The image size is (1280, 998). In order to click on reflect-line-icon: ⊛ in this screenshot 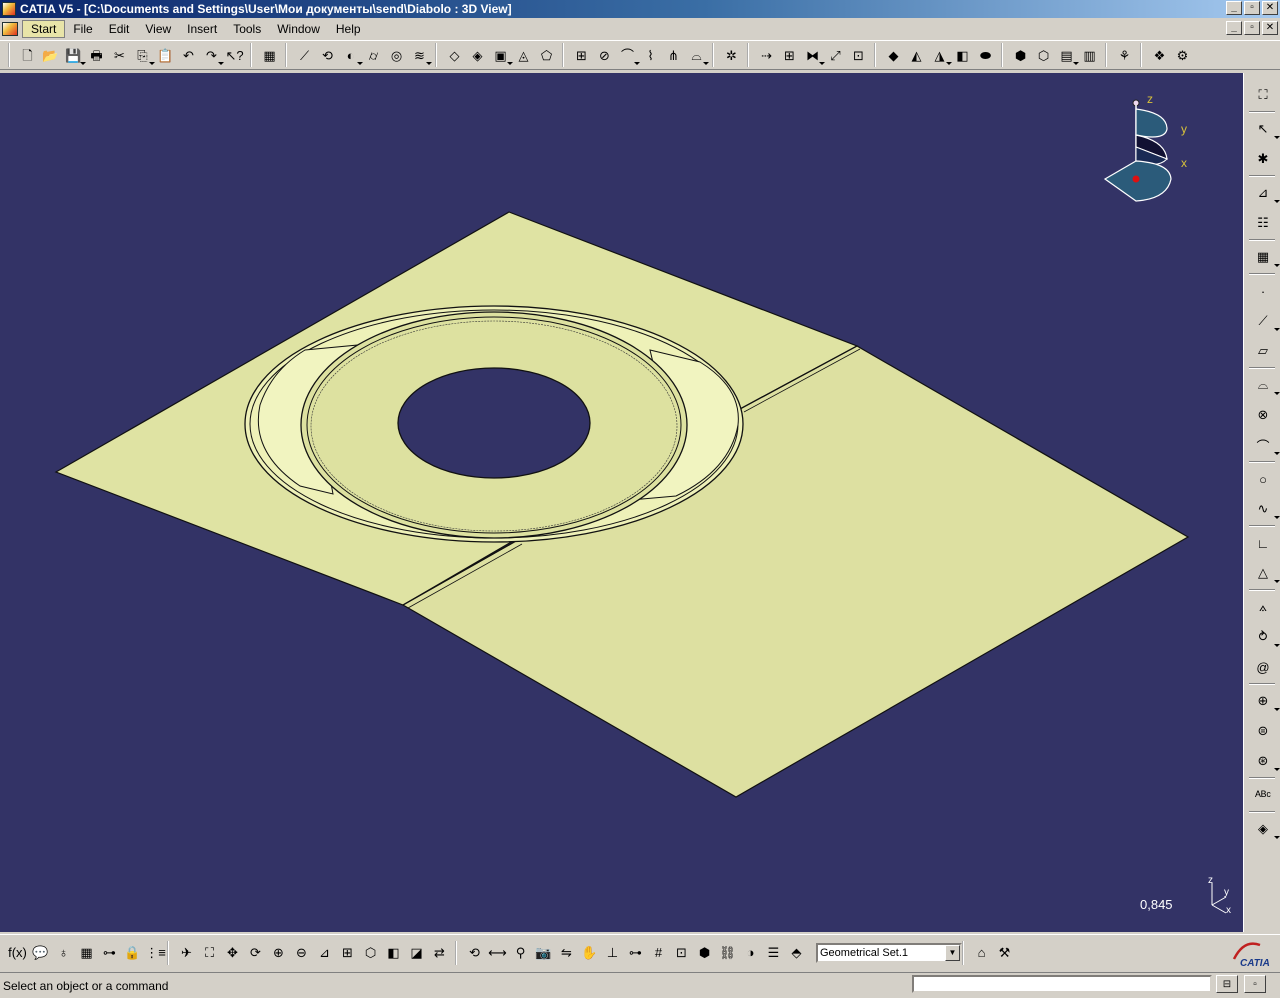, I will do `click(1266, 761)`.